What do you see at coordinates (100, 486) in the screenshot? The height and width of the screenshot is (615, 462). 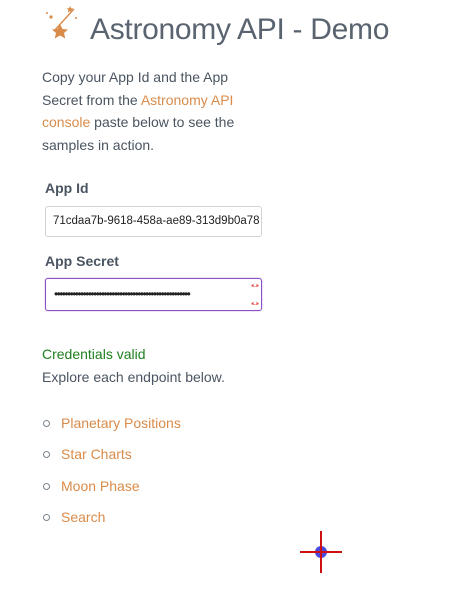 I see `endpoint-link-moon-phase: Moon Phase` at bounding box center [100, 486].